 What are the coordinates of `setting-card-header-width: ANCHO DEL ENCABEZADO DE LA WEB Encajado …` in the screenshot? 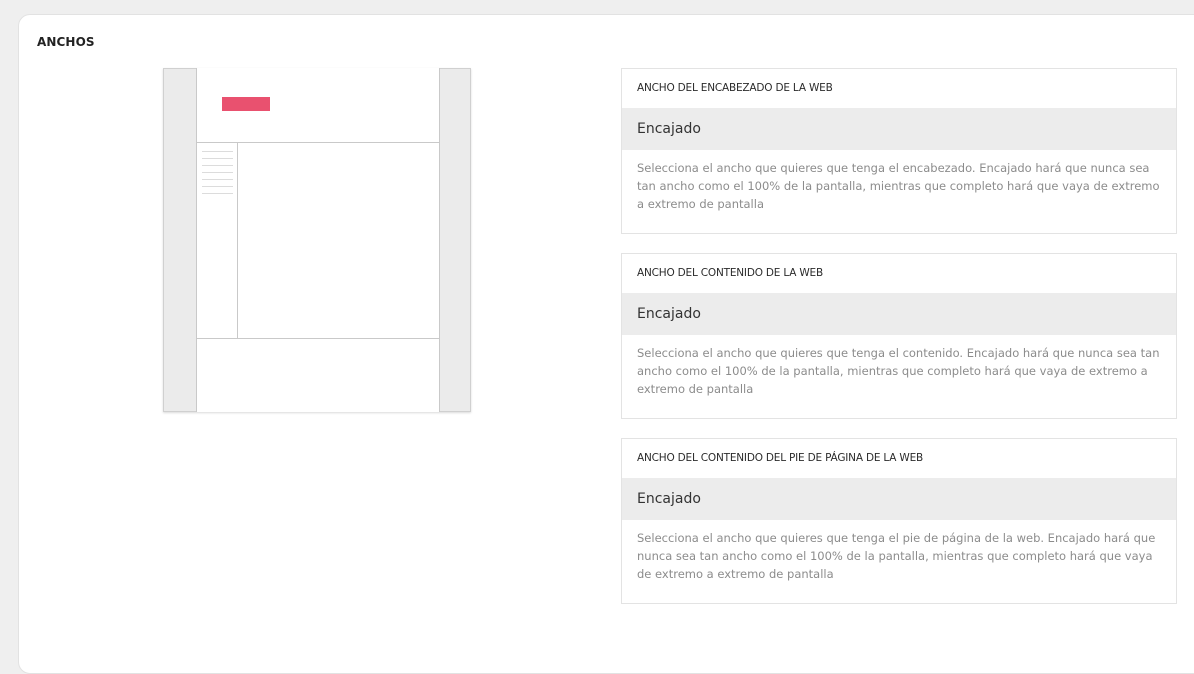 It's located at (899, 151).